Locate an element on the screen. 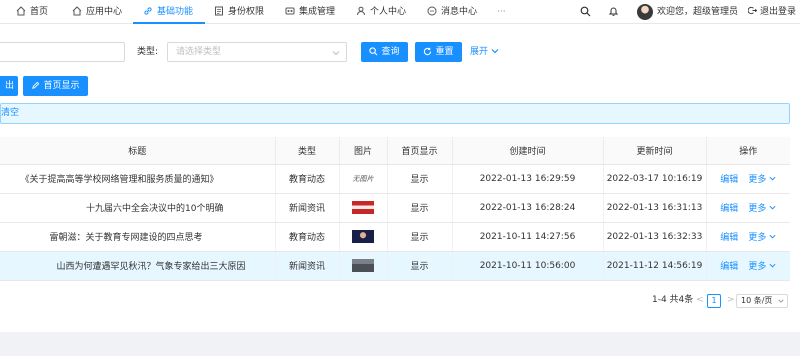  nav-item-basic: 基础功能 is located at coordinates (169, 12).